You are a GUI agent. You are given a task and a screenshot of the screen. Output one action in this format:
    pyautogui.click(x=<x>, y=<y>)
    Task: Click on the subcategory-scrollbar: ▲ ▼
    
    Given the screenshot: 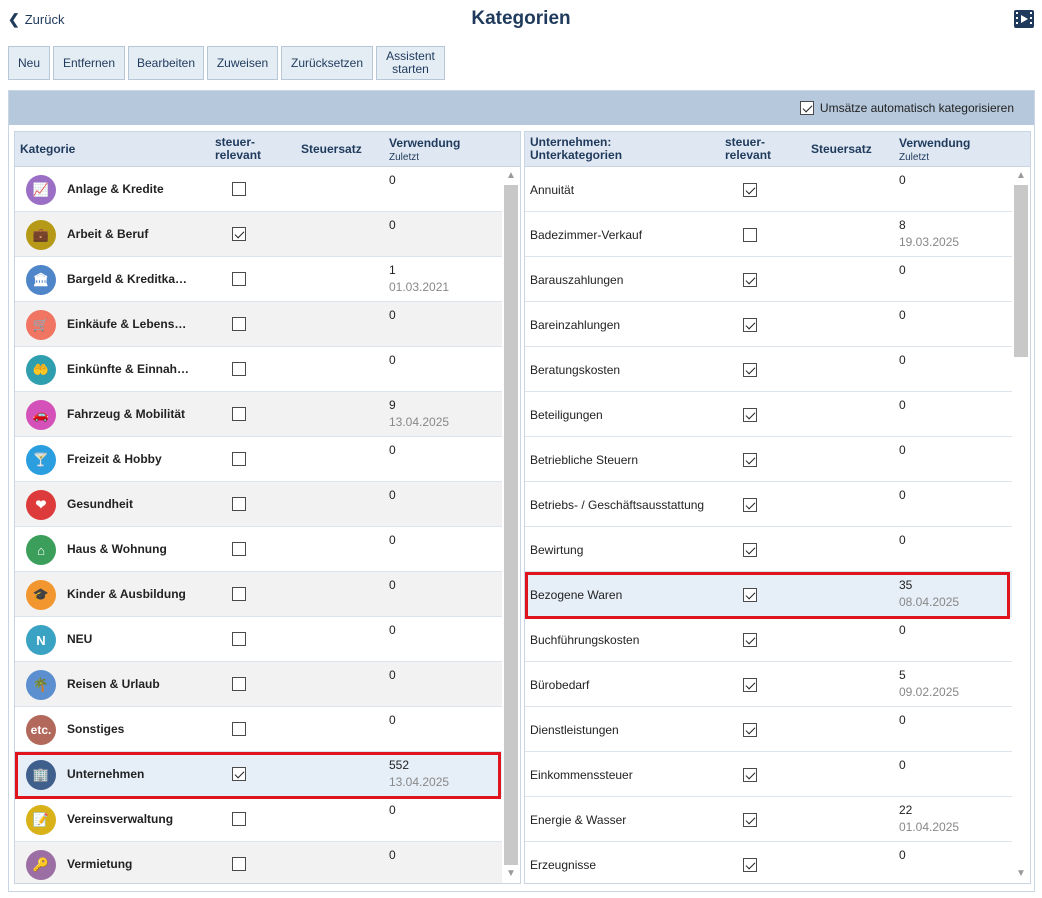 What is the action you would take?
    pyautogui.click(x=1021, y=525)
    